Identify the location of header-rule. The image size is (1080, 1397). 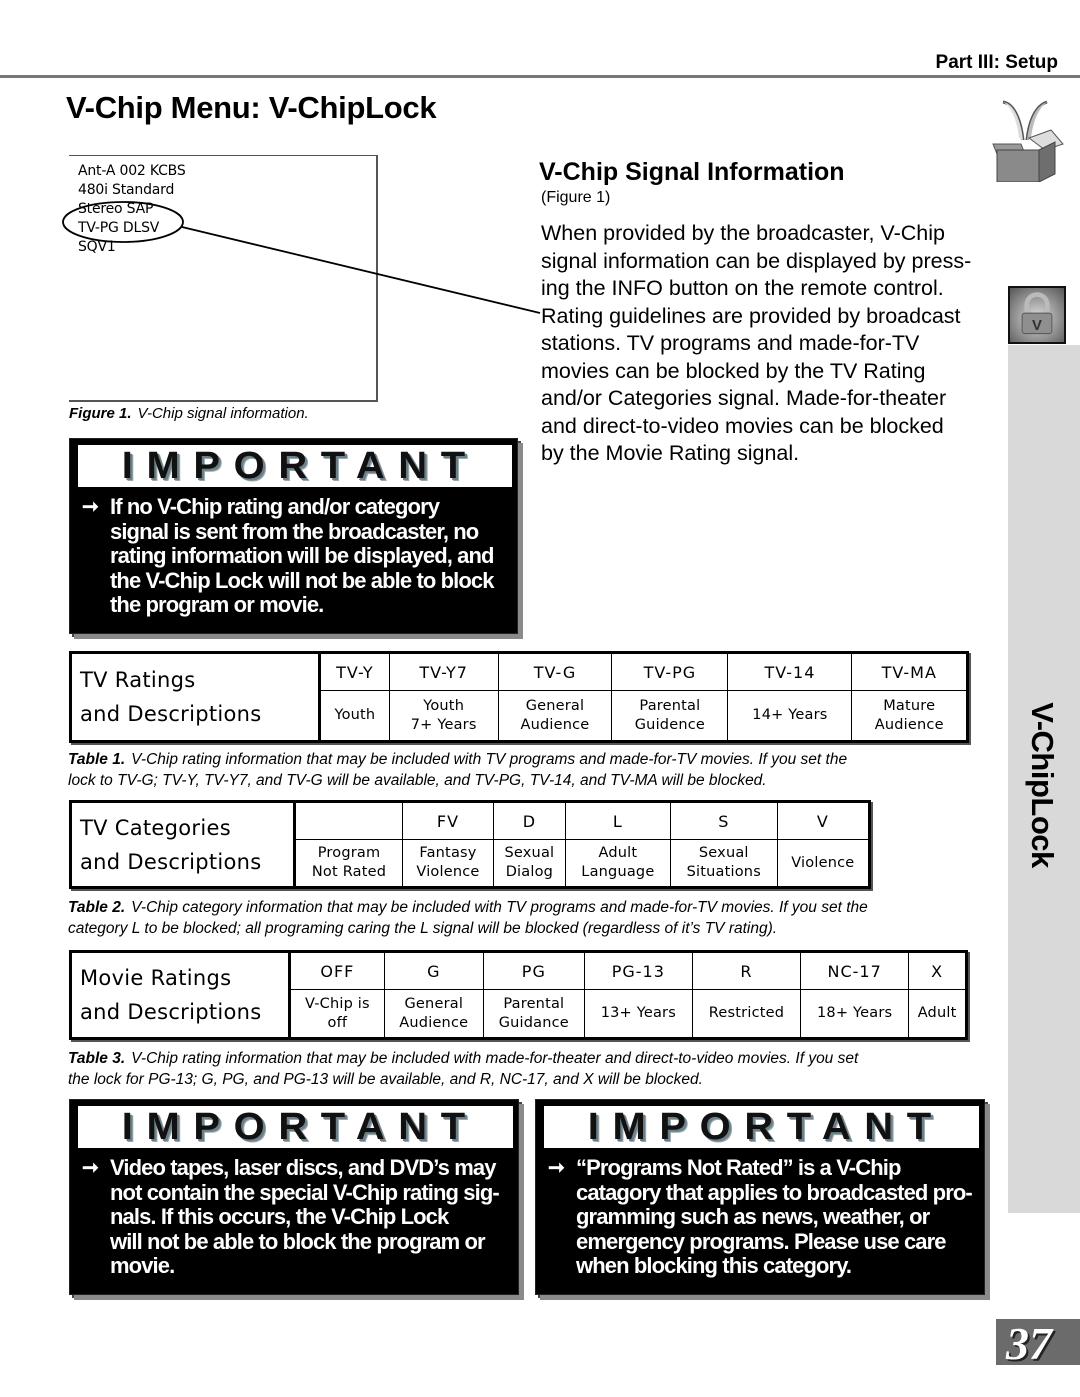
(540, 76).